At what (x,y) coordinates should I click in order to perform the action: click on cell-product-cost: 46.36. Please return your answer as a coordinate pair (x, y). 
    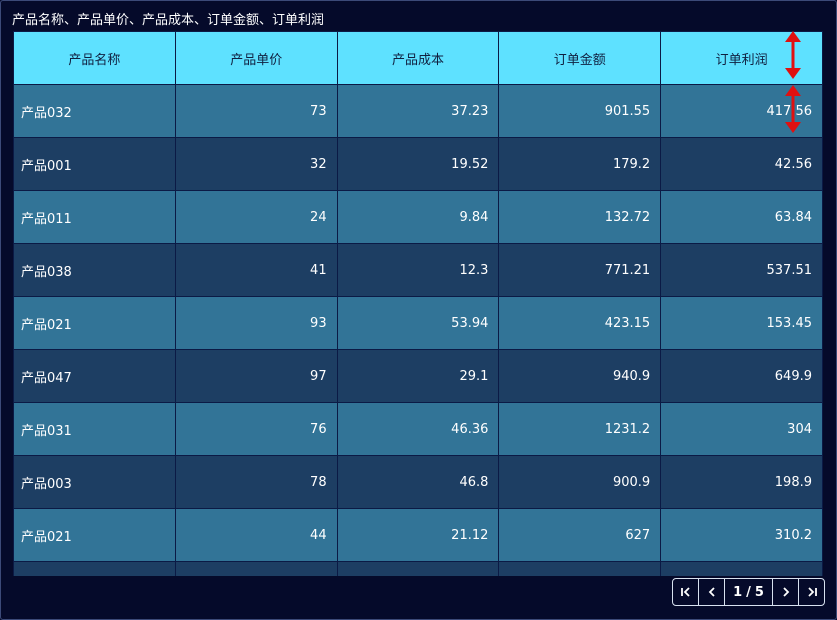
    Looking at the image, I should click on (418, 429).